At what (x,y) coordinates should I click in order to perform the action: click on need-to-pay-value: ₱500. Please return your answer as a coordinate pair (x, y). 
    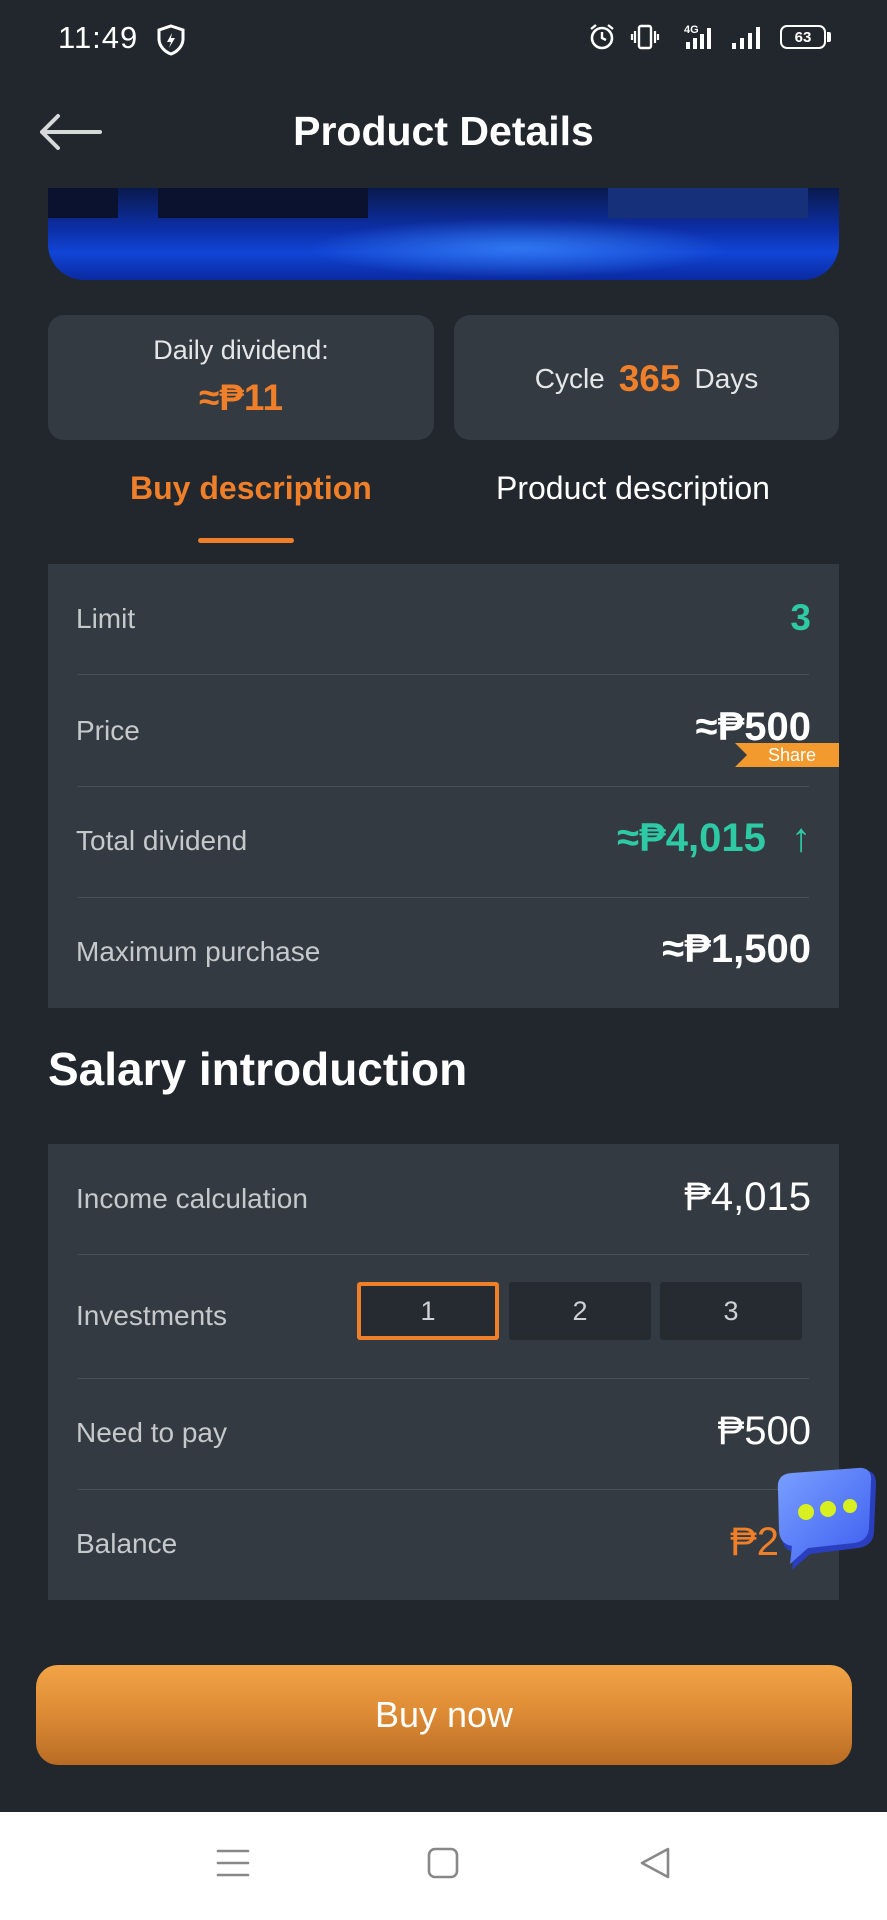
    Looking at the image, I should click on (764, 1431).